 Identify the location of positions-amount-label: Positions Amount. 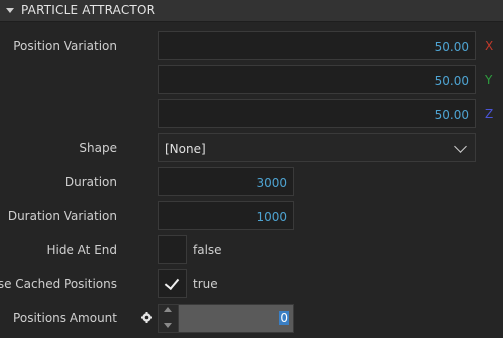
(65, 318).